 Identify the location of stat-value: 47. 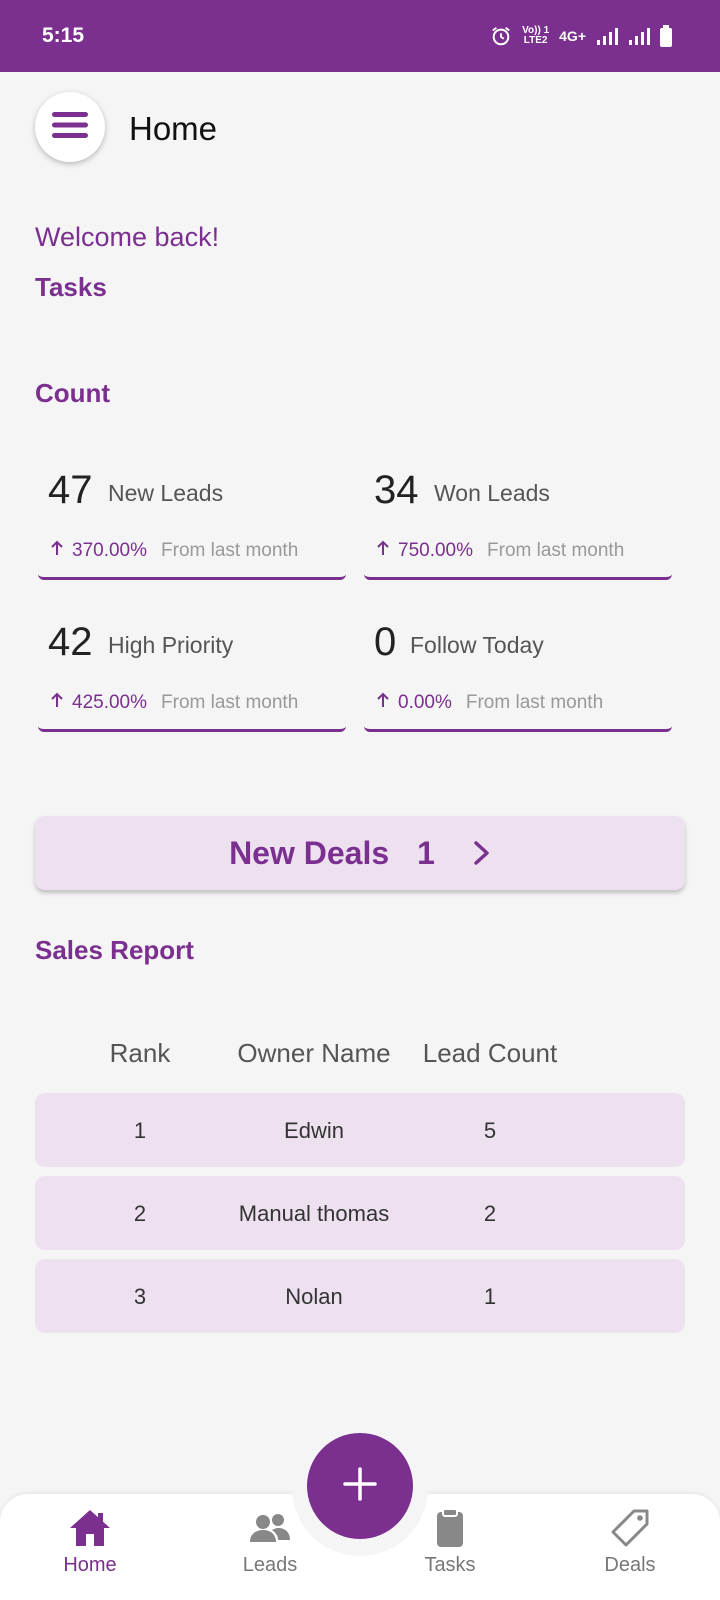
(70, 490).